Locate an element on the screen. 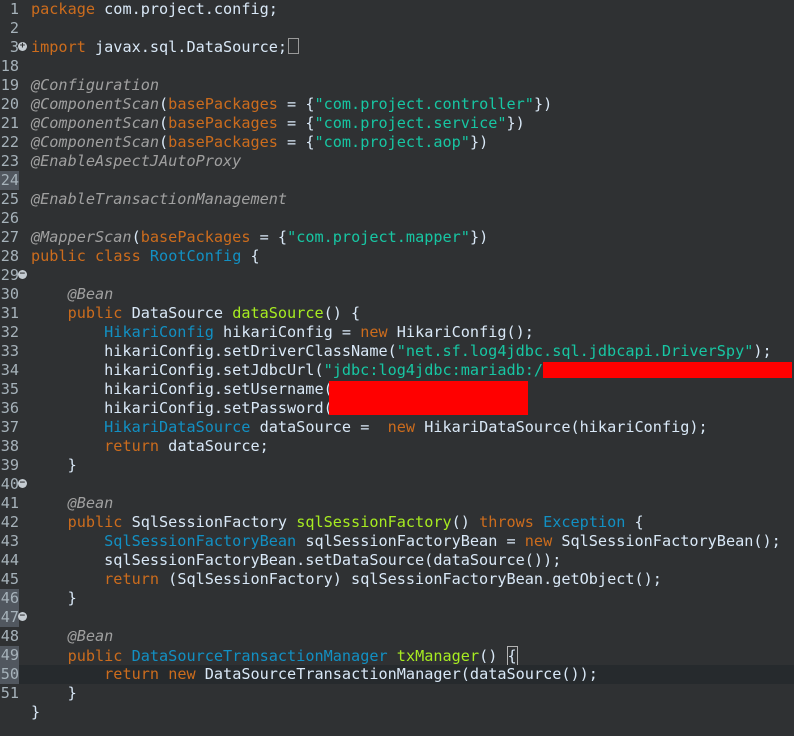  code-token: package is located at coordinates (63, 9).